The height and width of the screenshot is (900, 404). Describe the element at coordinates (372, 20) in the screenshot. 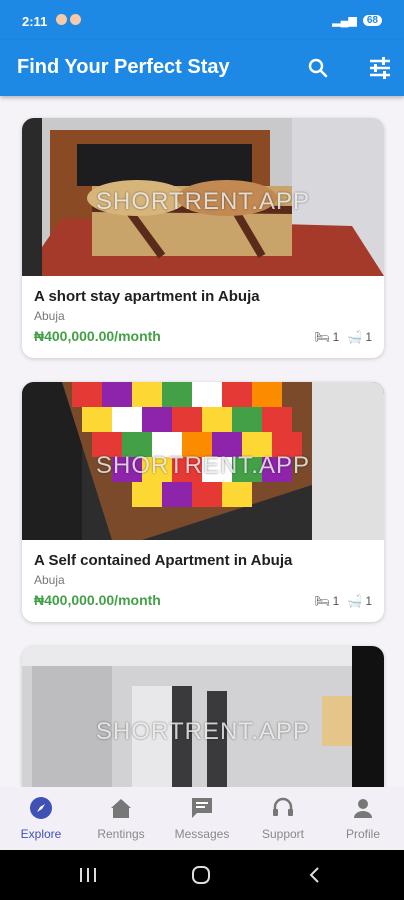

I see `battery-icon: 68` at that location.